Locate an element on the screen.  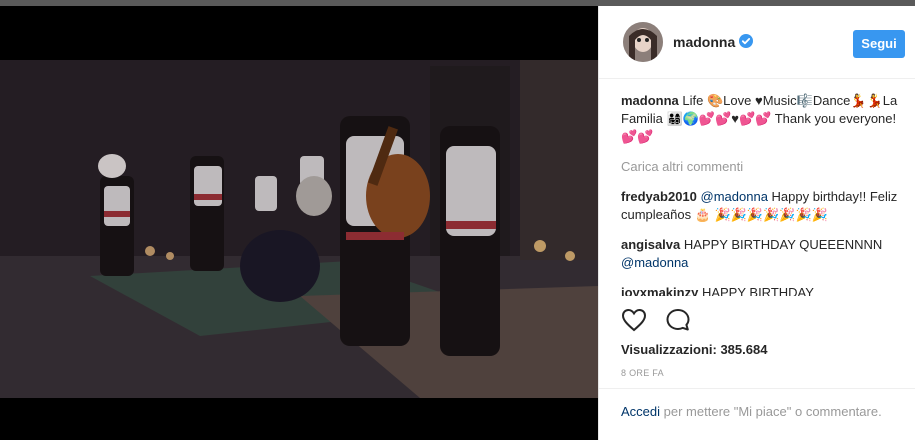
view-count: Visualizzazioni: 385.684 is located at coordinates (694, 349).